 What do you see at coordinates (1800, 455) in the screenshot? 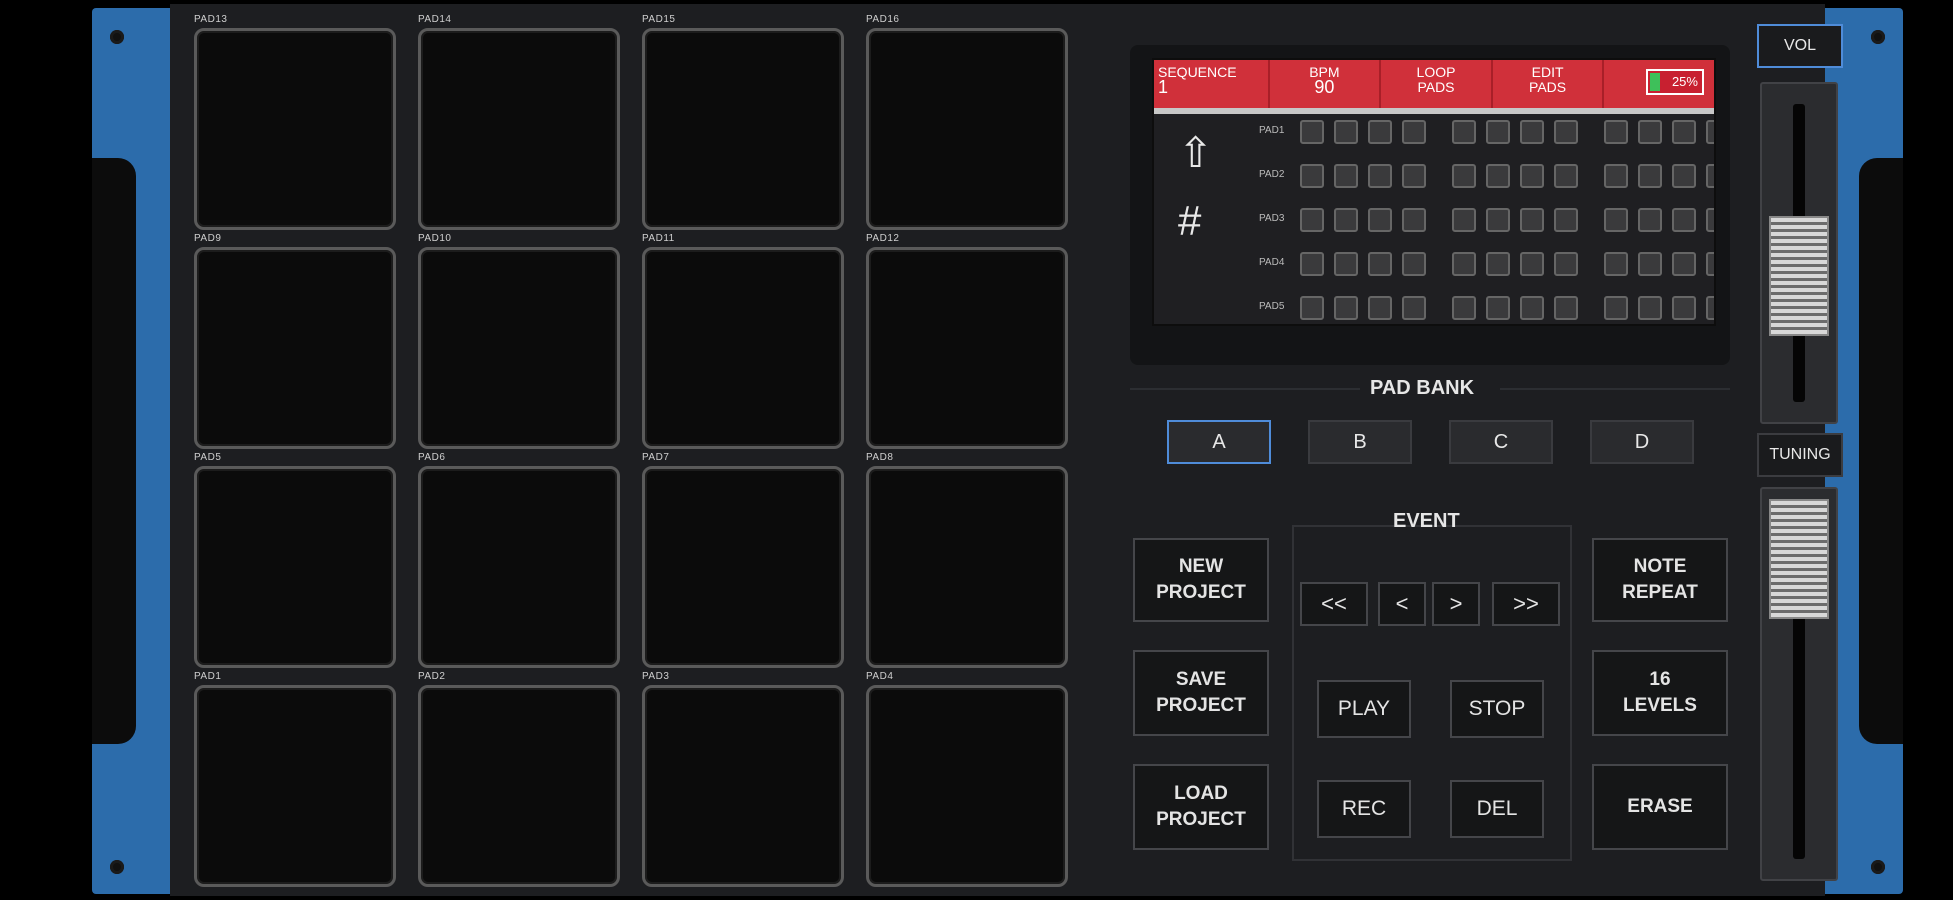
I see `tuning-tab: TUNING` at bounding box center [1800, 455].